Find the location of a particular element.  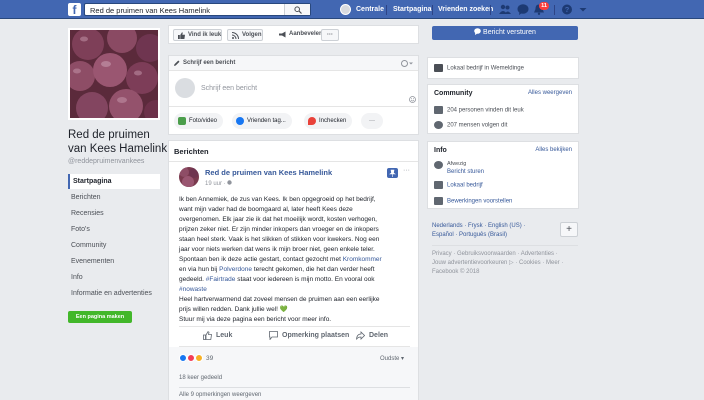

love-reaction-icon is located at coordinates (191, 358).